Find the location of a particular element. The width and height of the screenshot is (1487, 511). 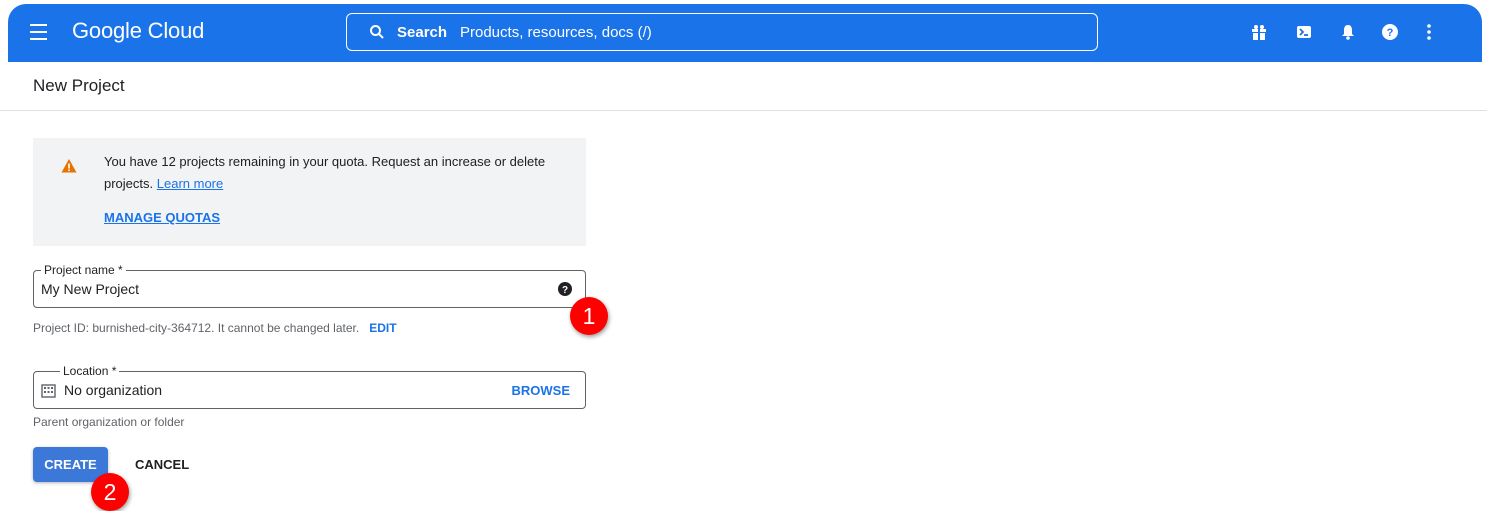

search-bar: Search Products, resources, docs (/) is located at coordinates (722, 32).